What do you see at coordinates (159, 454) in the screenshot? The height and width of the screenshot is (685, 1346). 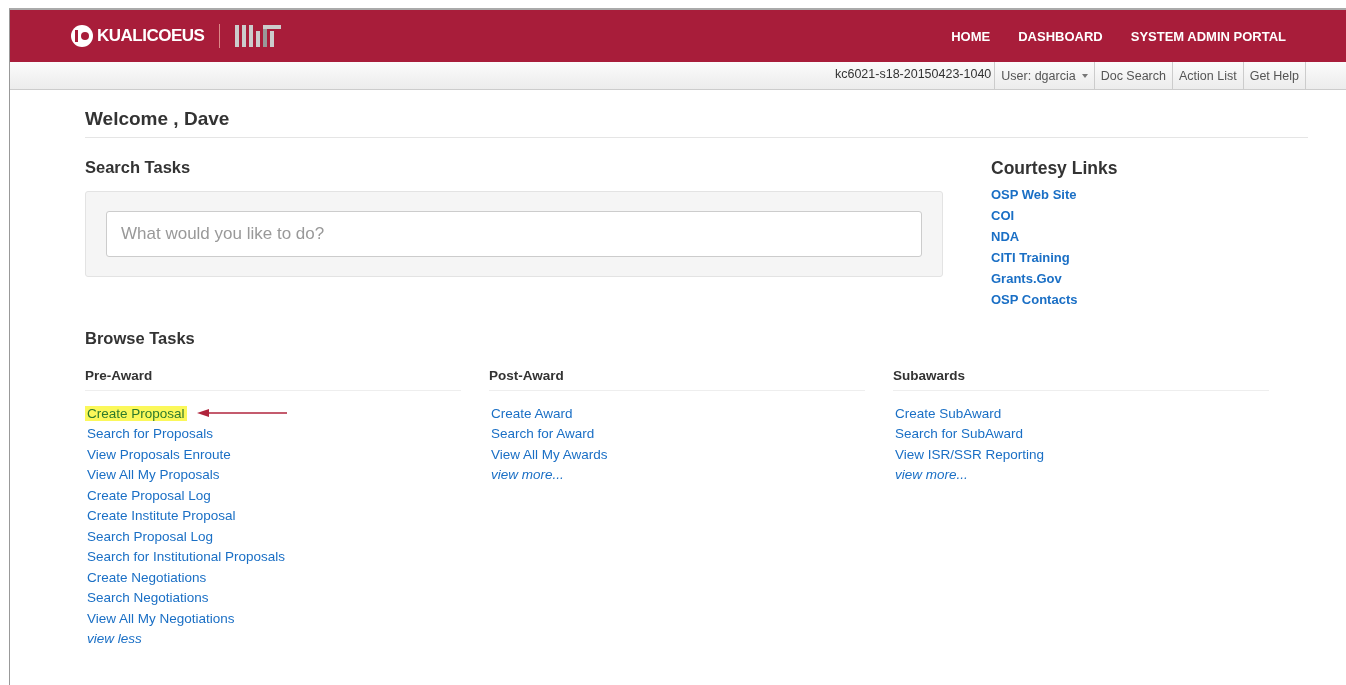 I see `task-link: View Proposals Enroute` at bounding box center [159, 454].